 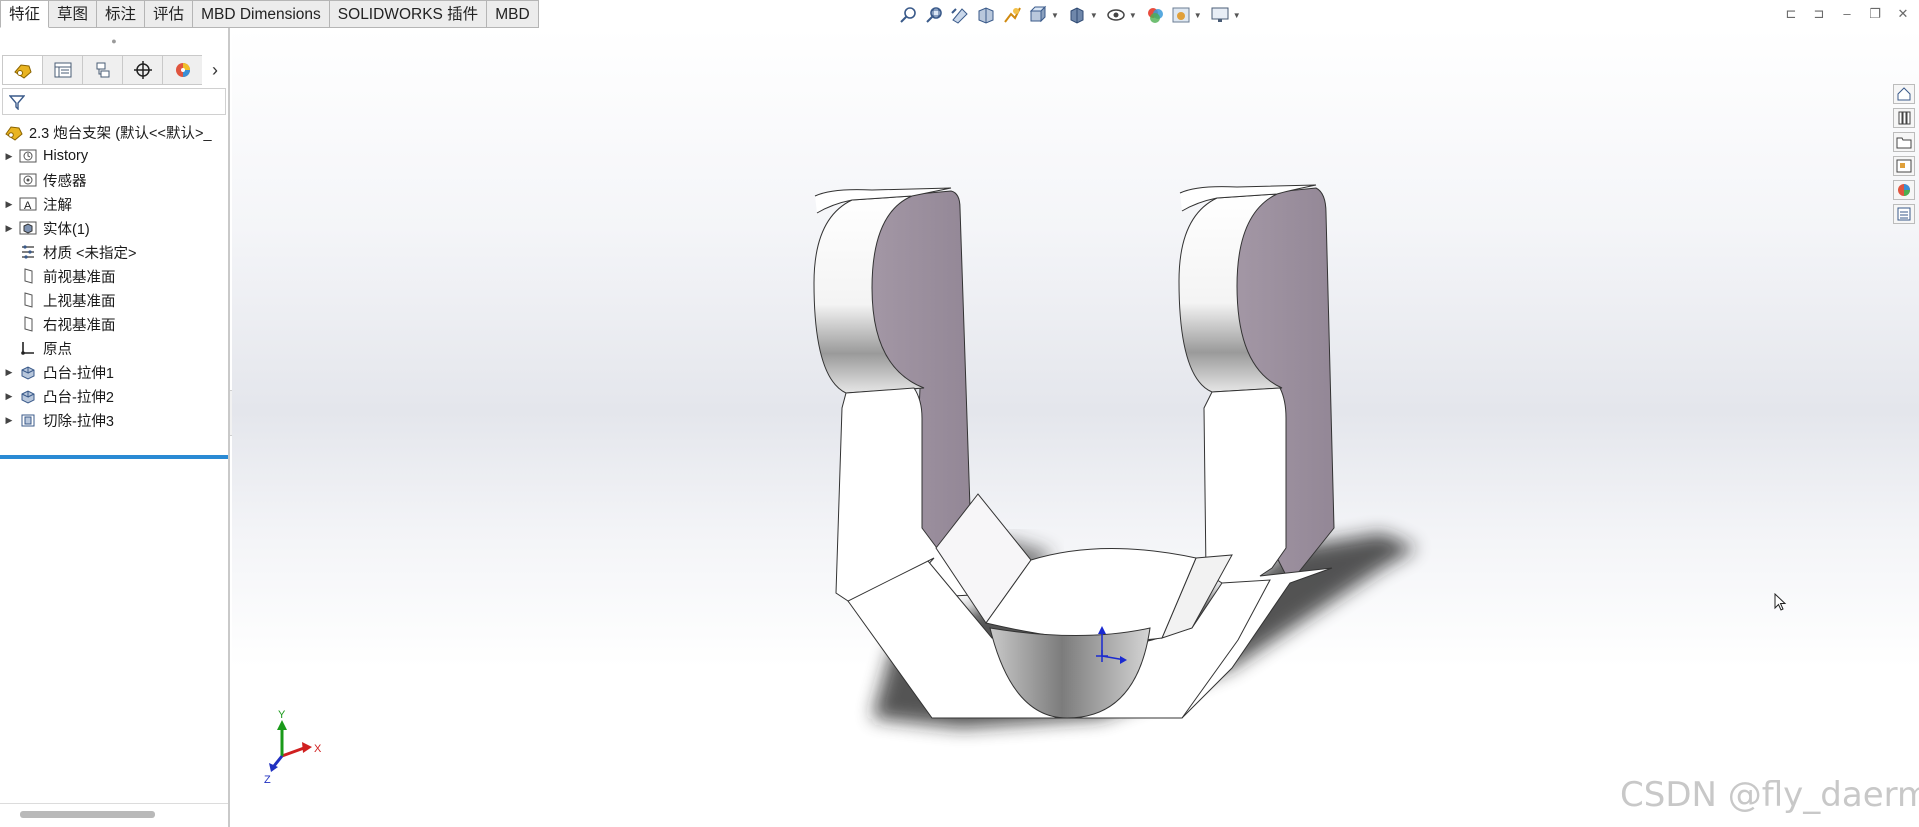 I want to click on section-view-icon, so click(x=986, y=15).